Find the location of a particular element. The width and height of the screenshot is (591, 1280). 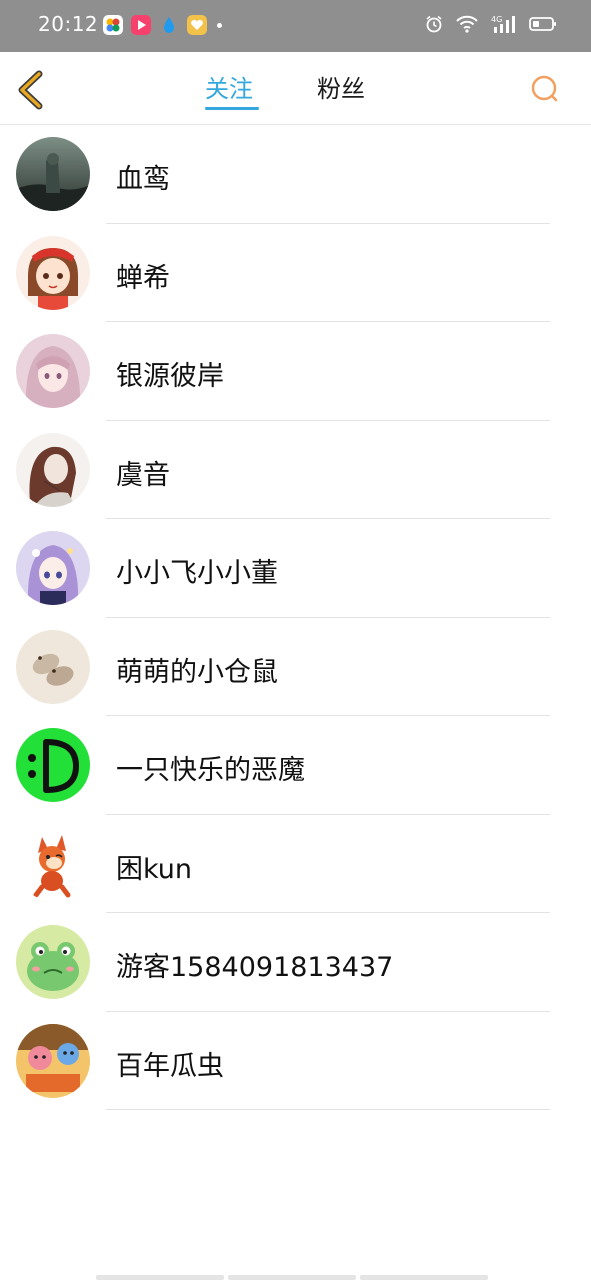

status-indicators: 4G is located at coordinates (491, 24).